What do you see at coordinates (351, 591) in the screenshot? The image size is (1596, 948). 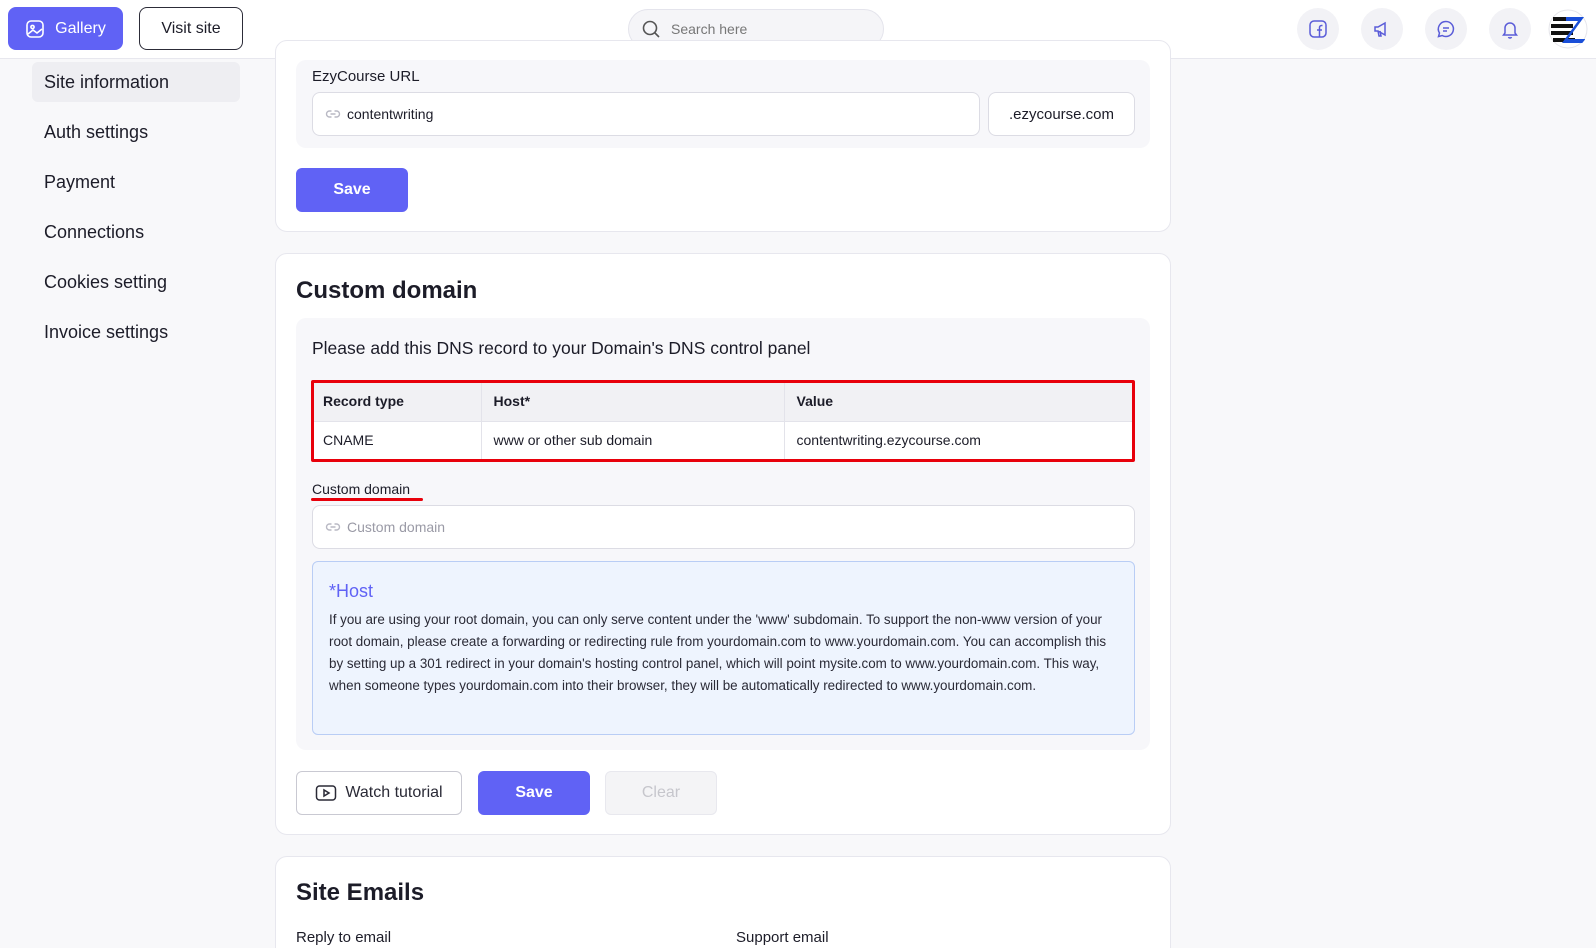 I see `host-info-title: *Host` at bounding box center [351, 591].